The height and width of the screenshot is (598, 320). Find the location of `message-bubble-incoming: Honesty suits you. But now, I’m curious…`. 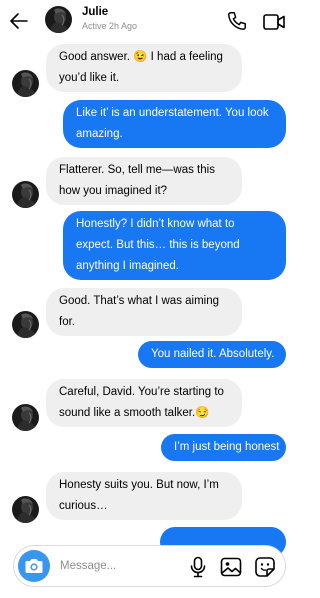

message-bubble-incoming: Honesty suits you. But now, I’m curious… is located at coordinates (144, 496).